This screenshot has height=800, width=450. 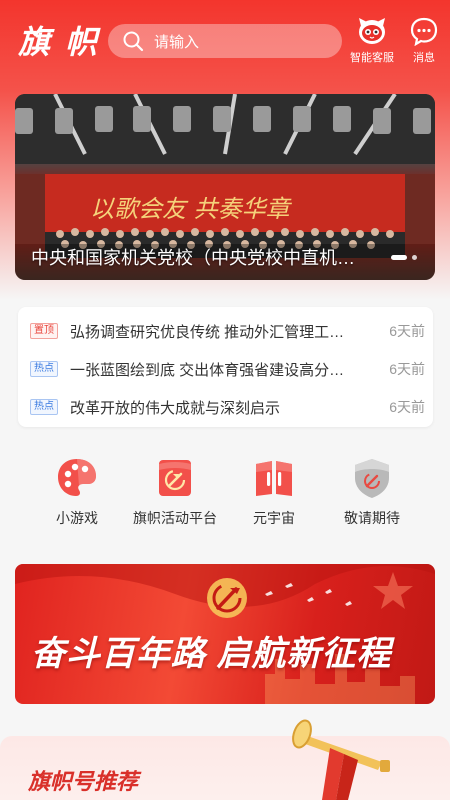 I want to click on palette-icon, so click(x=77, y=477).